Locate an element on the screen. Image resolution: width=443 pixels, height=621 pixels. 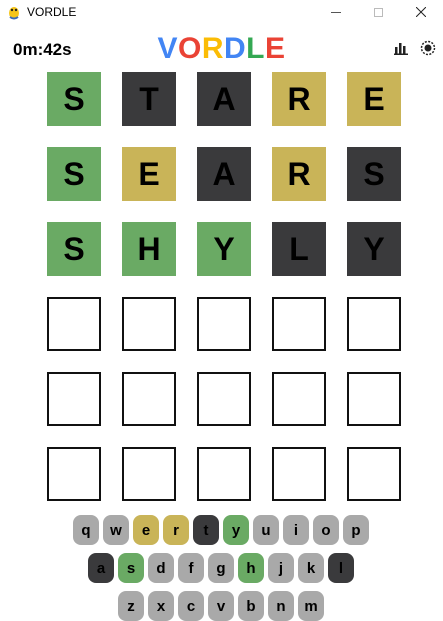
key-z: z is located at coordinates (131, 606).